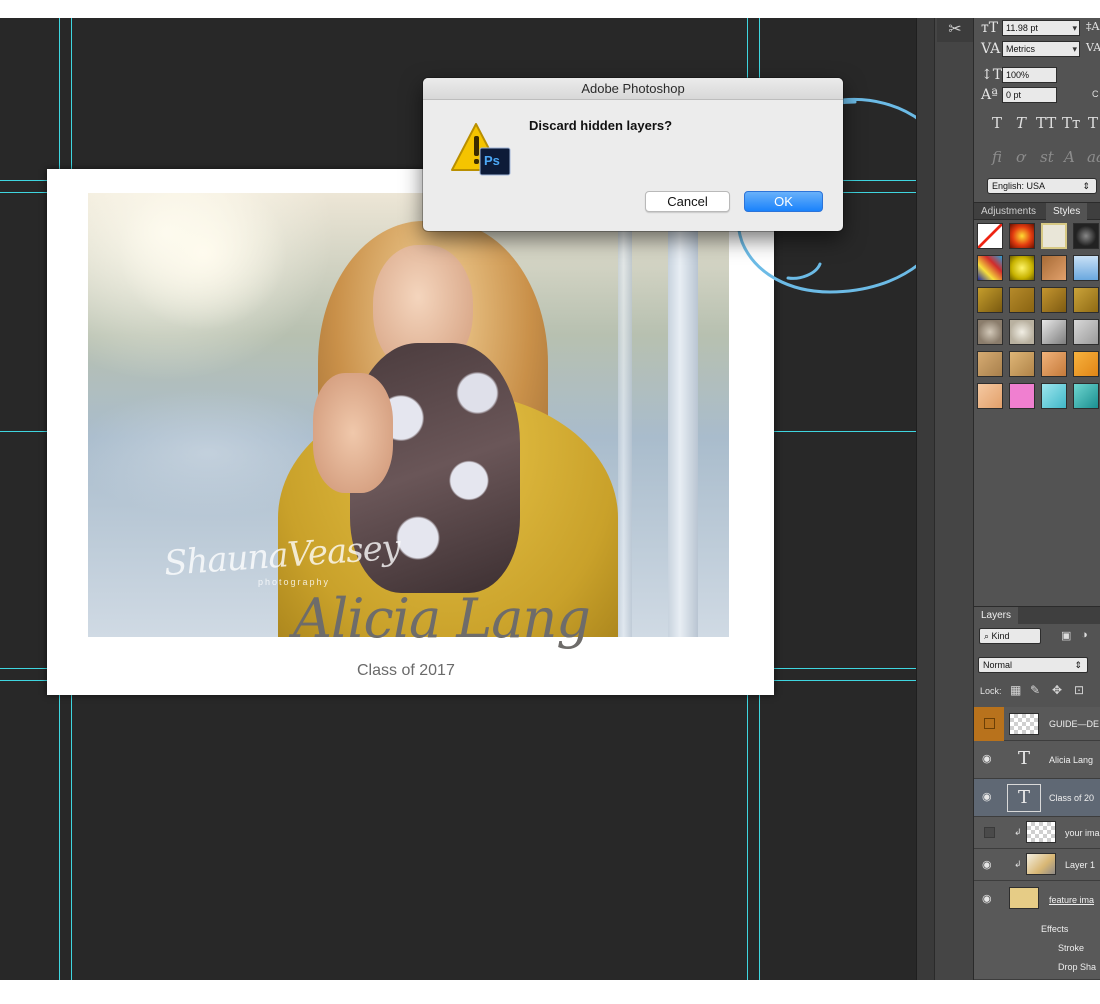 The image size is (1100, 1004). What do you see at coordinates (1071, 123) in the screenshot?
I see `small-caps-button: Tт` at bounding box center [1071, 123].